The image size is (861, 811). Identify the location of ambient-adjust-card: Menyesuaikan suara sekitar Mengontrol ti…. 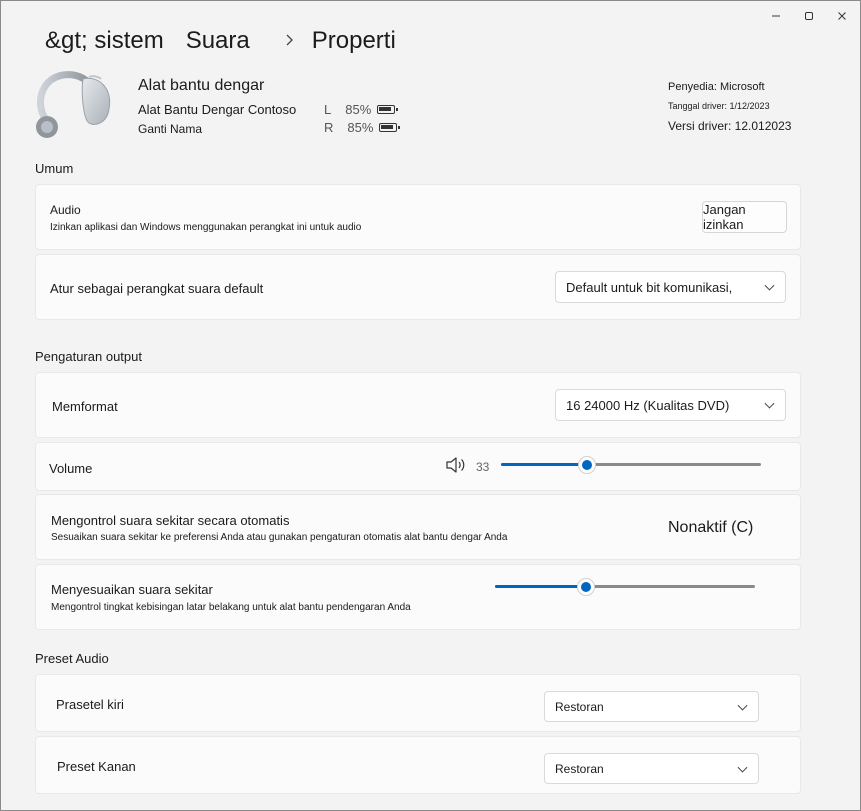
(418, 597).